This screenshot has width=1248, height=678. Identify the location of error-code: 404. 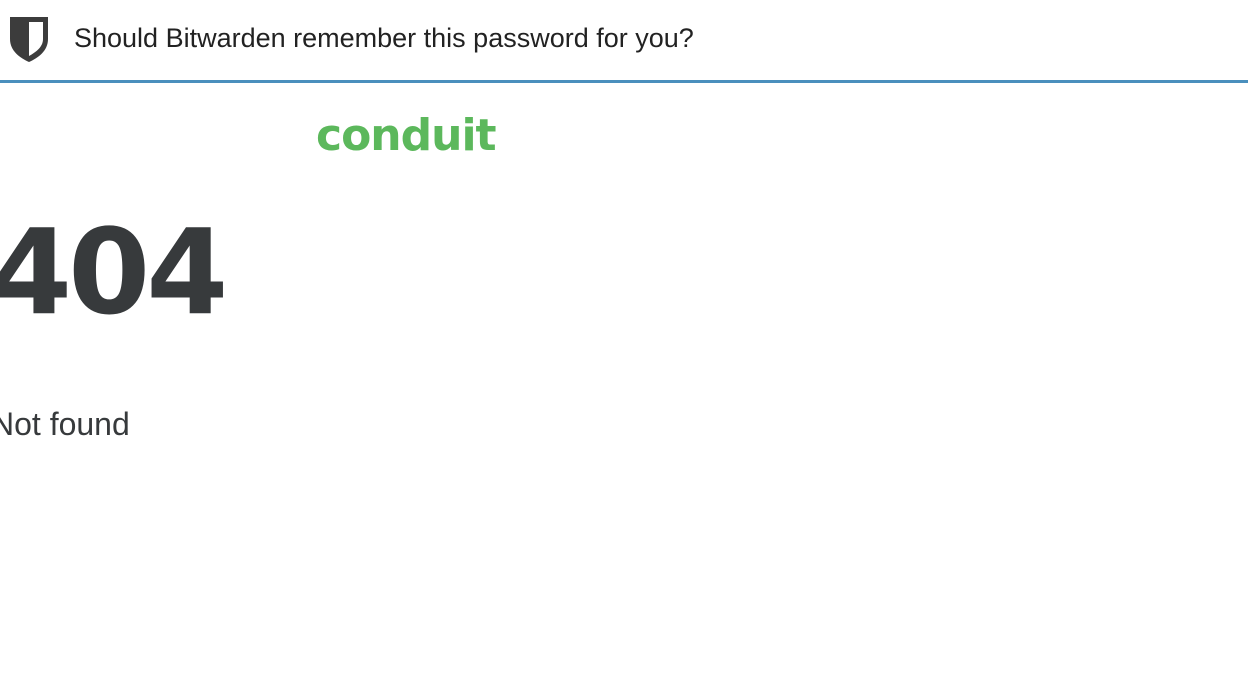
(114, 272).